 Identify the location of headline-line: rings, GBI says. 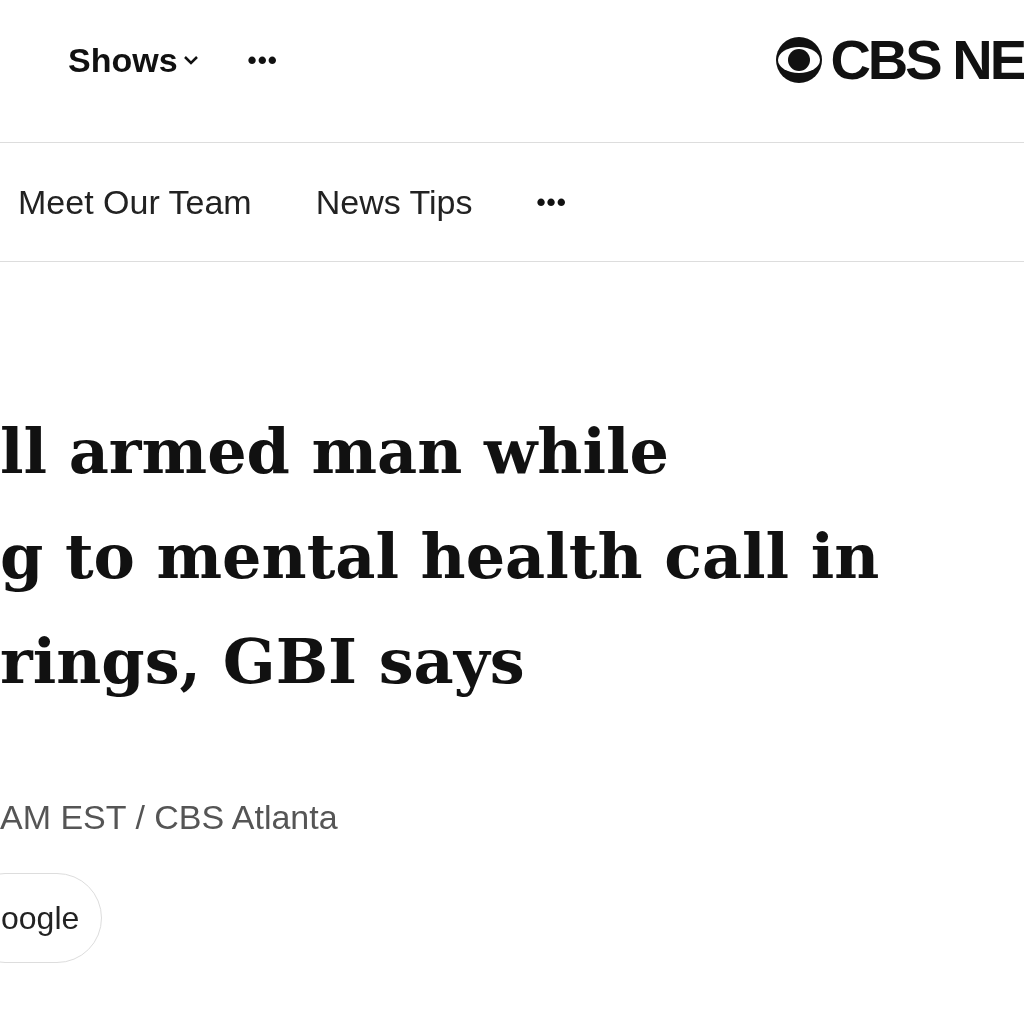
(263, 662).